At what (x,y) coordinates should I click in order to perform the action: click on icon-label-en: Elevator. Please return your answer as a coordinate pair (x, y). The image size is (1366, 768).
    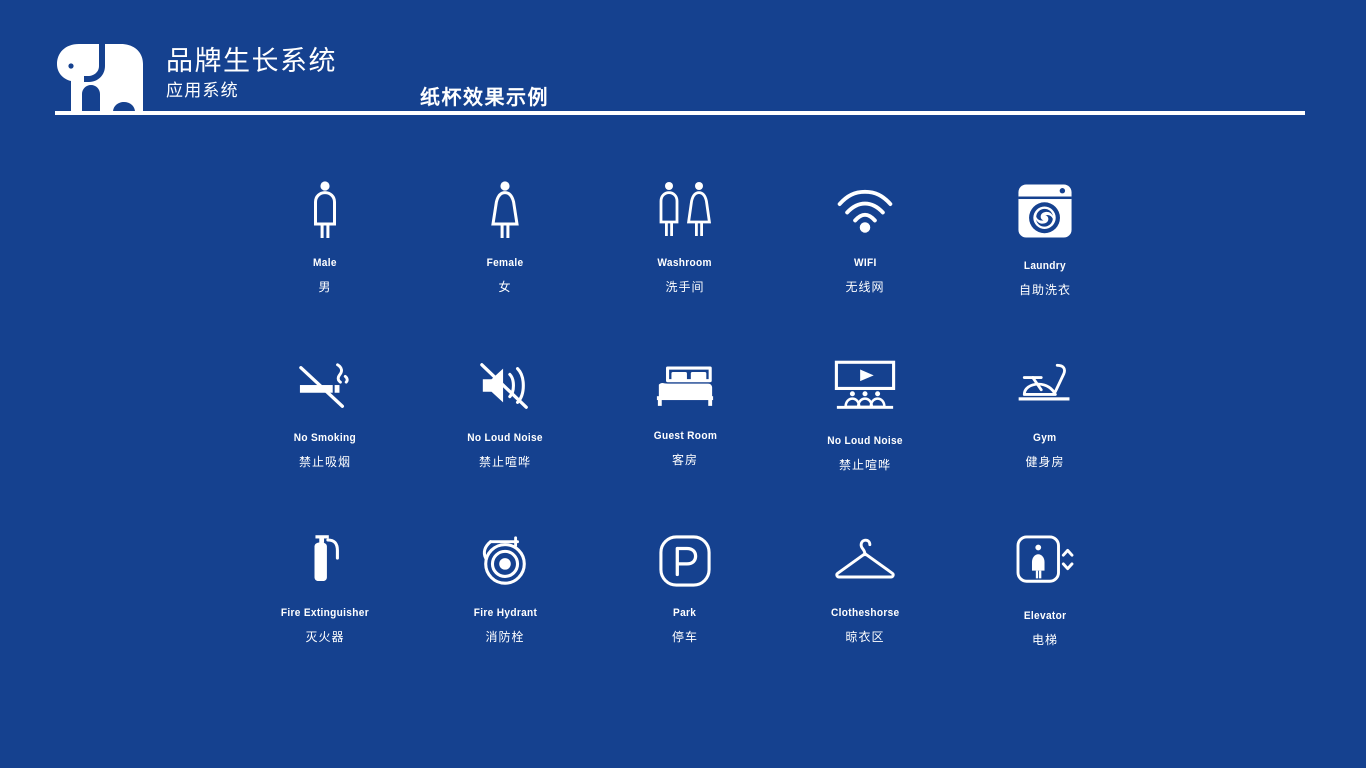
    Looking at the image, I should click on (1045, 616).